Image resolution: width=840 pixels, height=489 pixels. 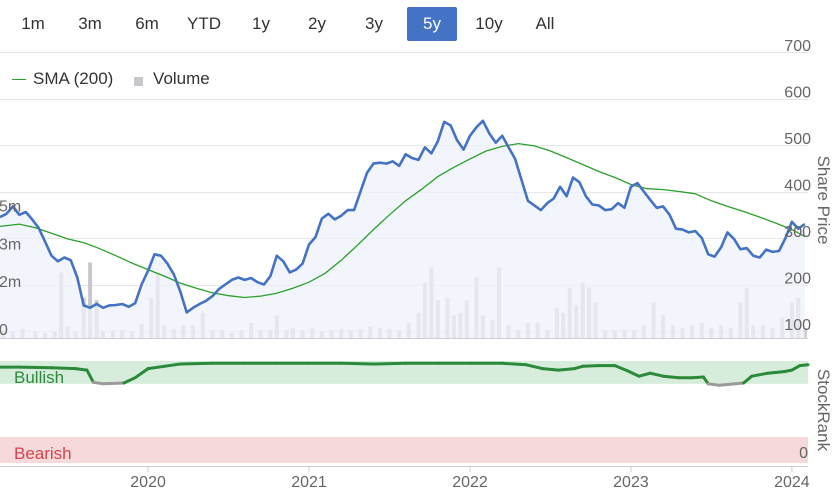 I want to click on bearish-label: Bearish, so click(x=43, y=453).